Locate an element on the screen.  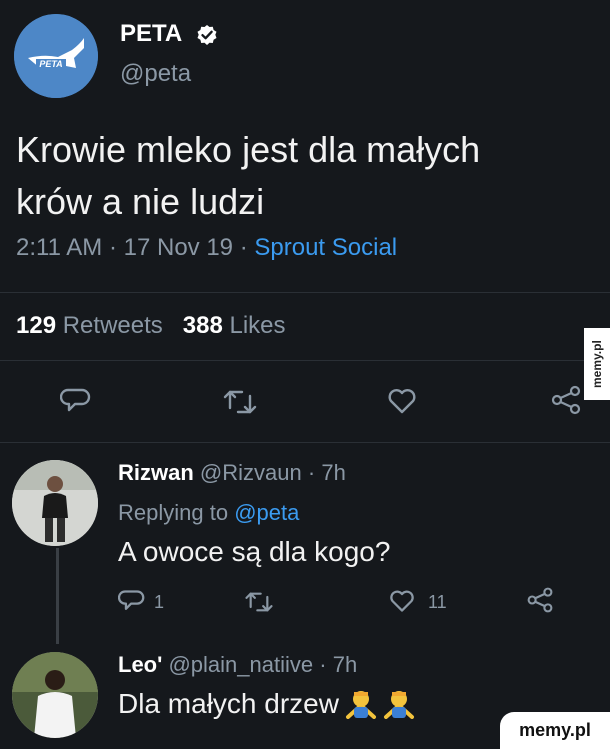
reply-header: Rizwan @Rizvaun · 7h is located at coordinates (232, 473).